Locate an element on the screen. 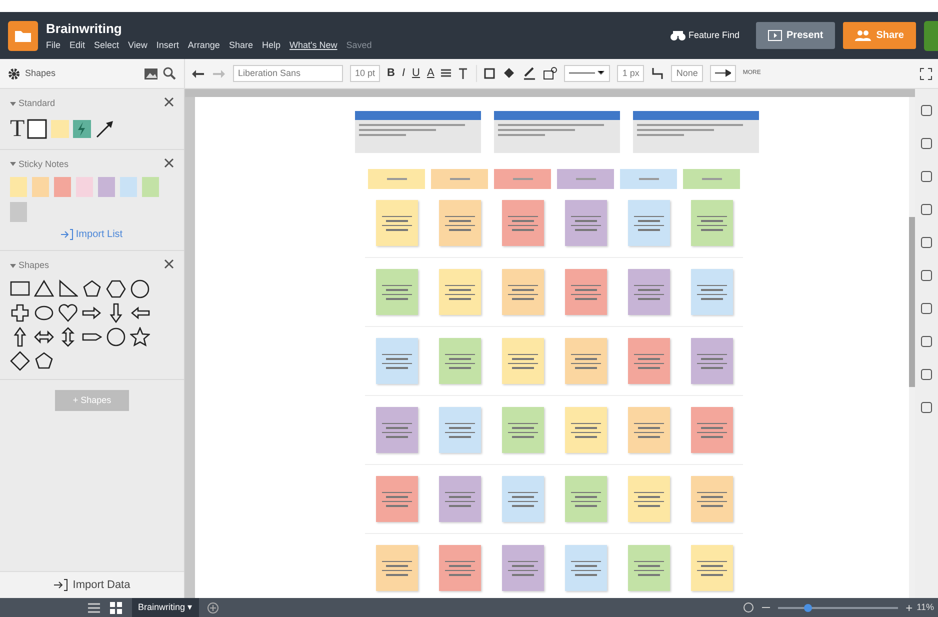 The width and height of the screenshot is (938, 617). screen-play-icon is located at coordinates (775, 35).